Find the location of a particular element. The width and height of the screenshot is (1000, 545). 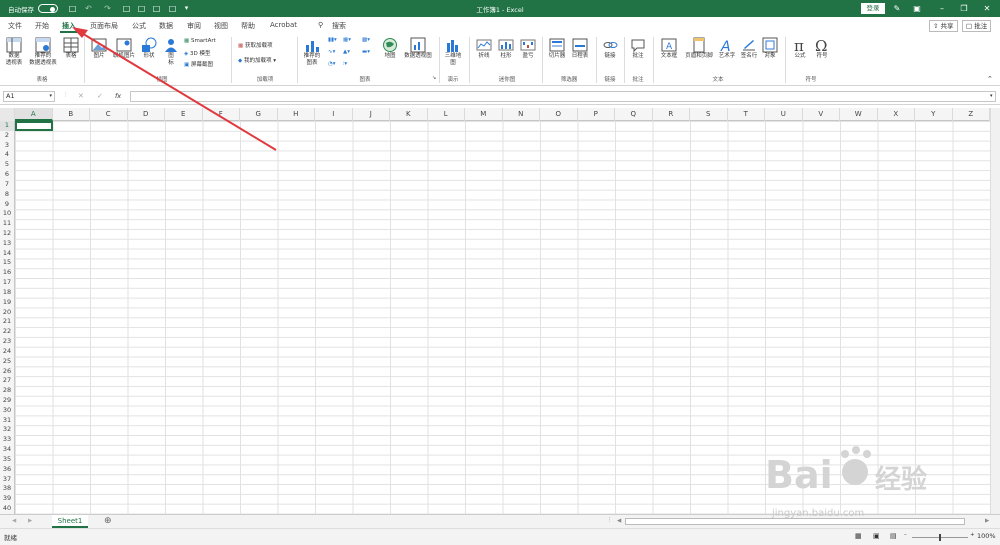

model3d-button: ◈ 3D 模型 is located at coordinates (197, 53).